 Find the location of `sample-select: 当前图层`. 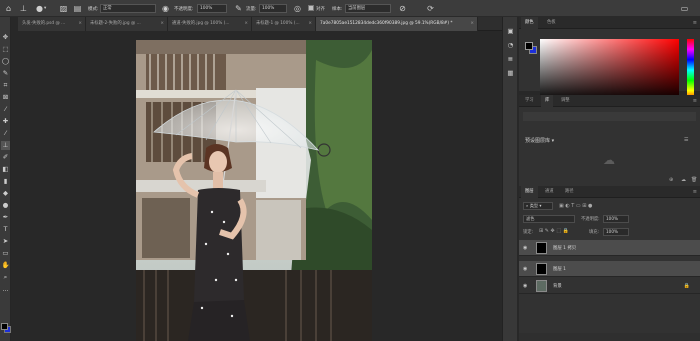

sample-select: 当前图层 is located at coordinates (368, 8).